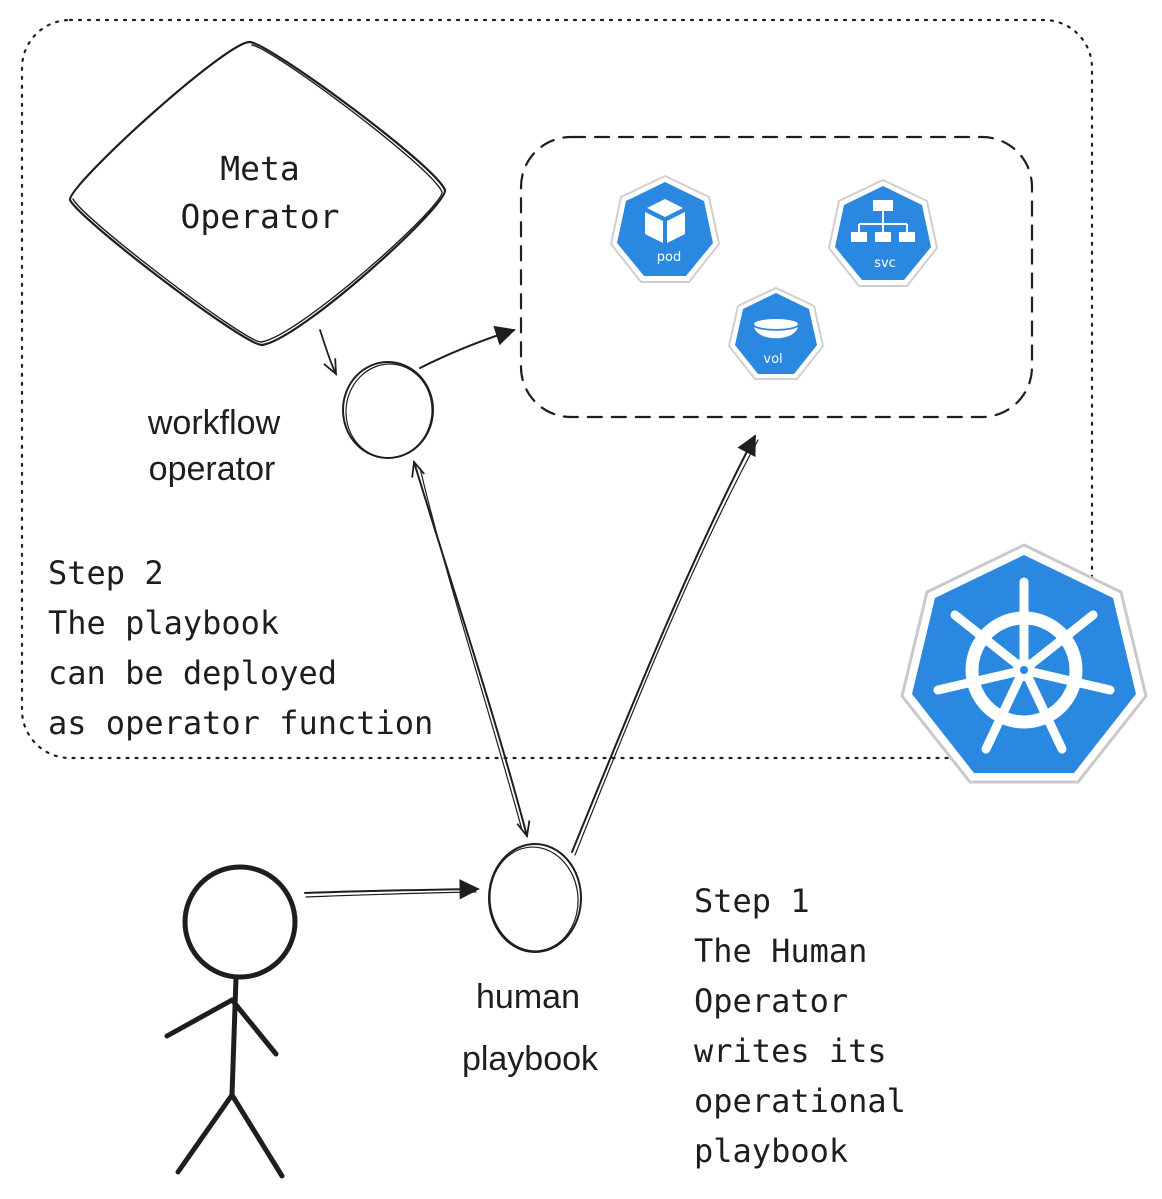 The width and height of the screenshot is (1162, 1199). Describe the element at coordinates (771, 1151) in the screenshot. I see `step1-line5: playbook` at that location.